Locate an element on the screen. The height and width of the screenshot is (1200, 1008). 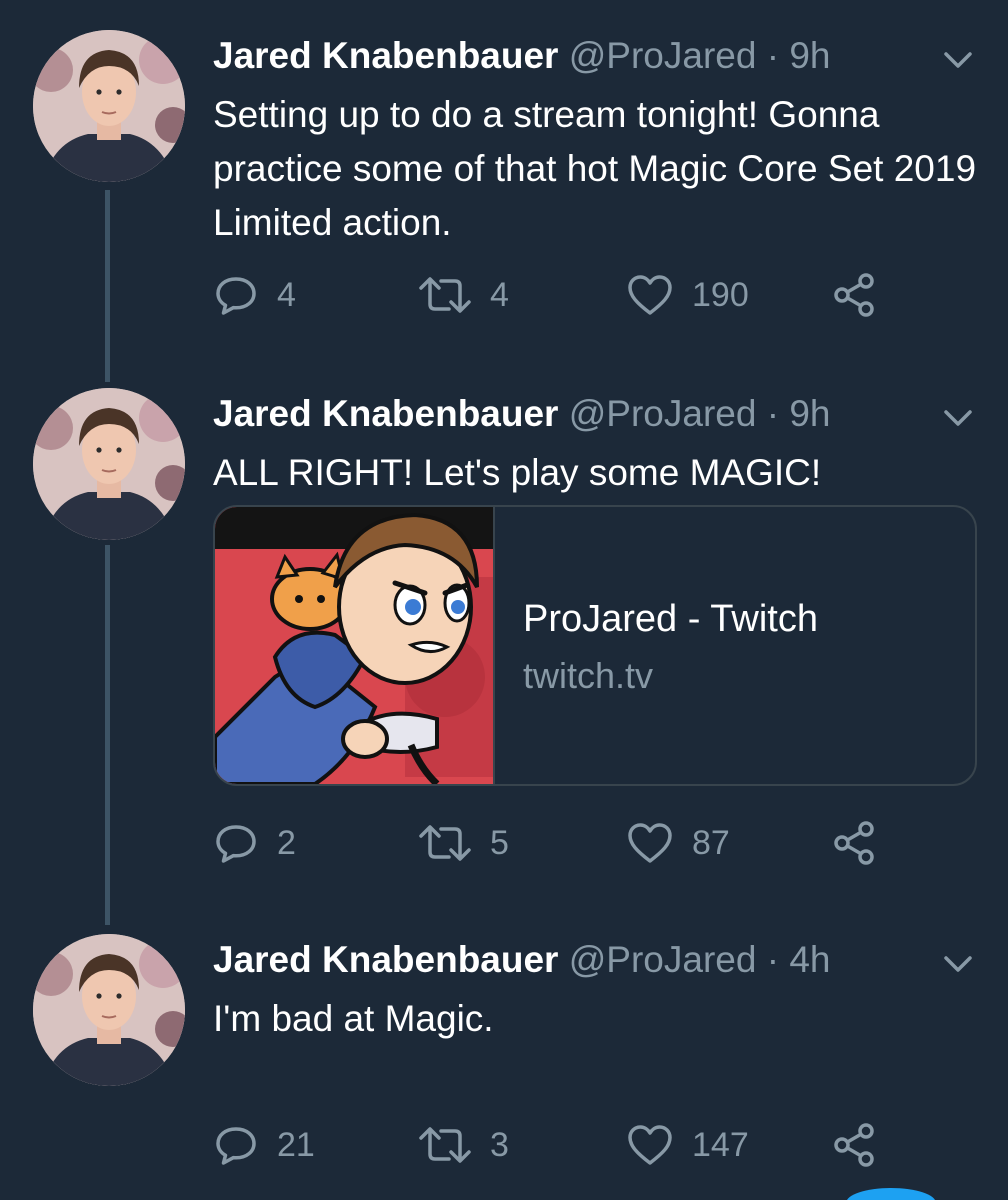
reply-button: 4 is located at coordinates (254, 295).